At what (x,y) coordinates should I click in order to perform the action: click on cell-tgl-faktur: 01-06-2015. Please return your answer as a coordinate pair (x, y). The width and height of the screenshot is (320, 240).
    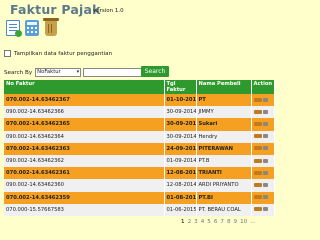
    Looking at the image, I should click on (180, 209).